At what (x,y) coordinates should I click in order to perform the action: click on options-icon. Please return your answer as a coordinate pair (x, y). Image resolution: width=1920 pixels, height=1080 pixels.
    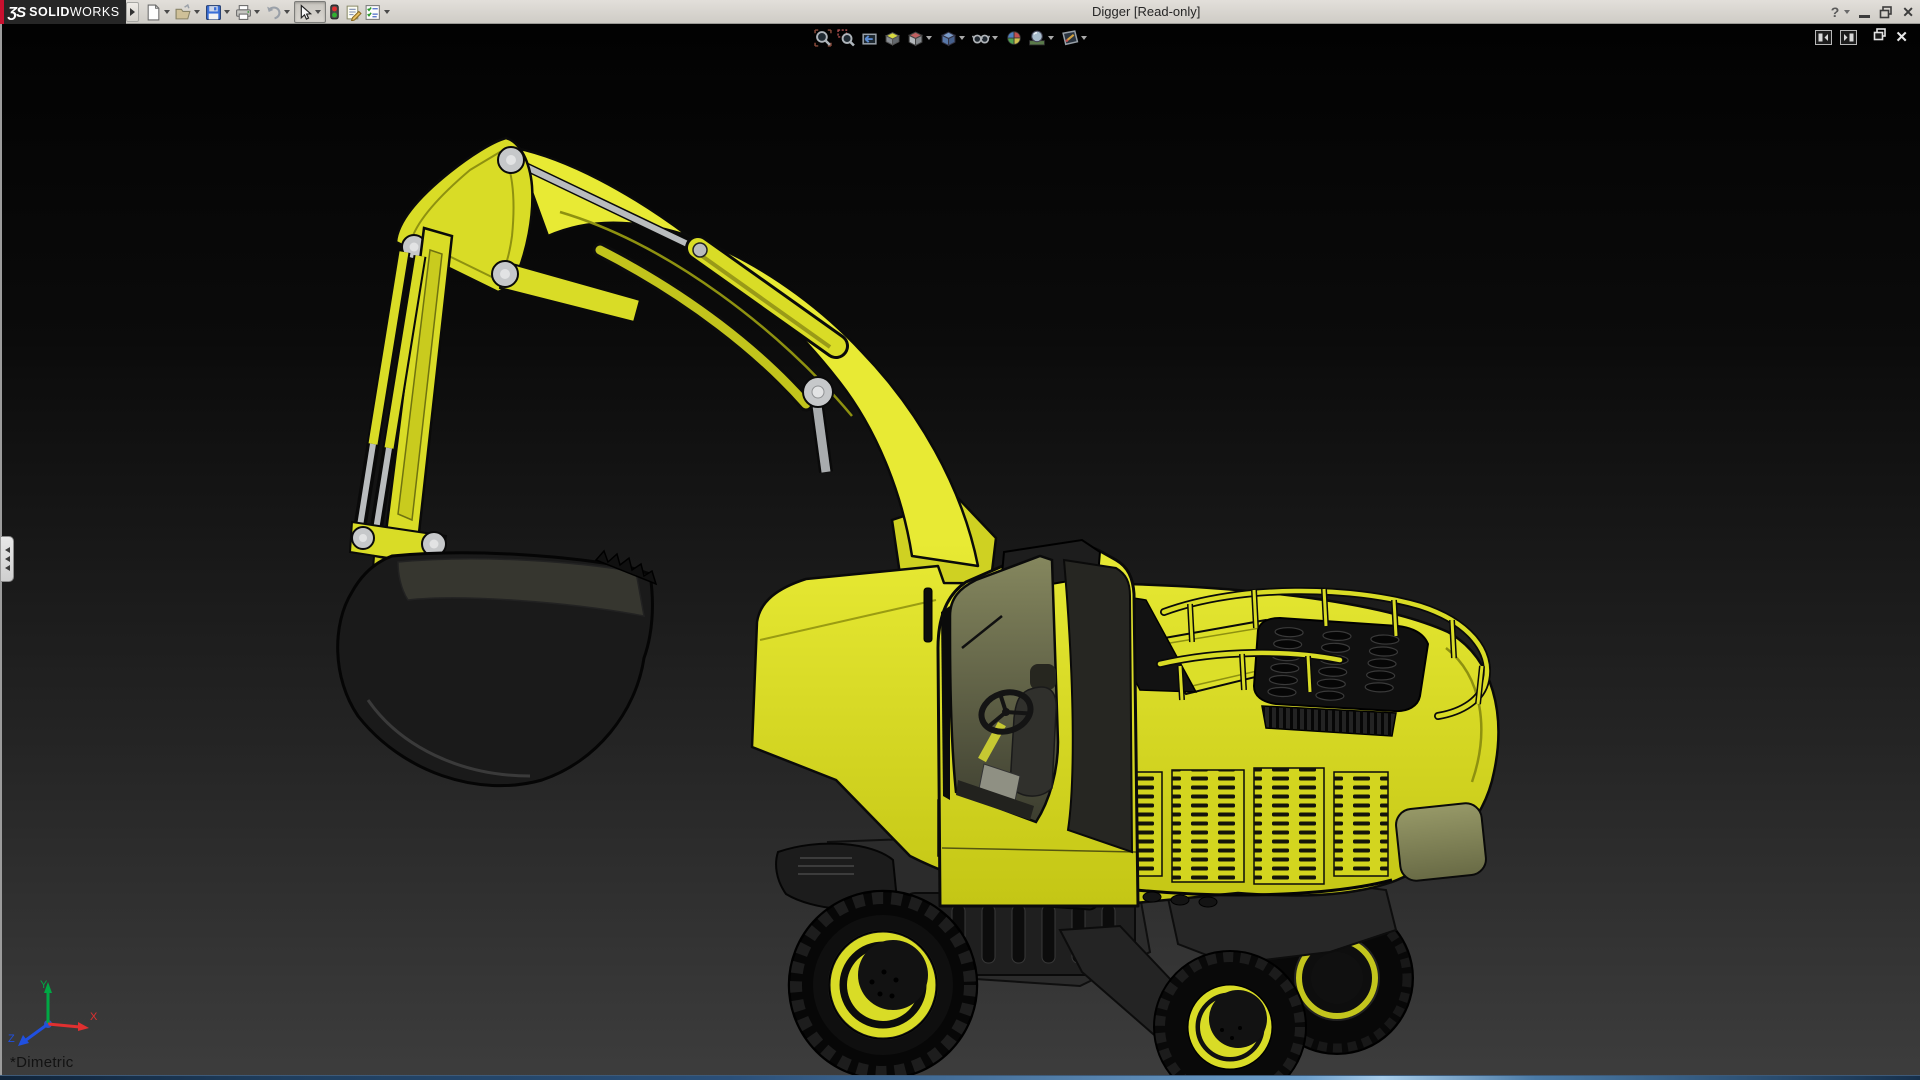
    Looking at the image, I should click on (372, 12).